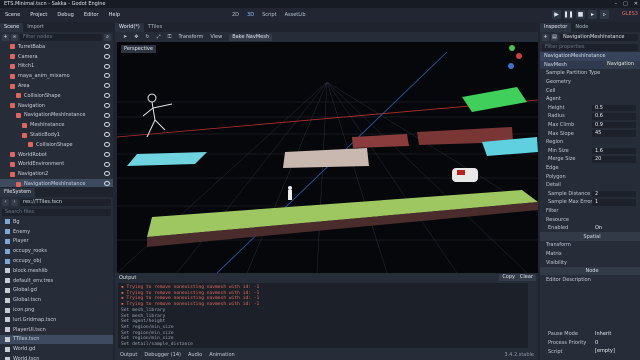 The width and height of the screenshot is (640, 360). What do you see at coordinates (269, 15) in the screenshot?
I see `workspace-script: Script` at bounding box center [269, 15].